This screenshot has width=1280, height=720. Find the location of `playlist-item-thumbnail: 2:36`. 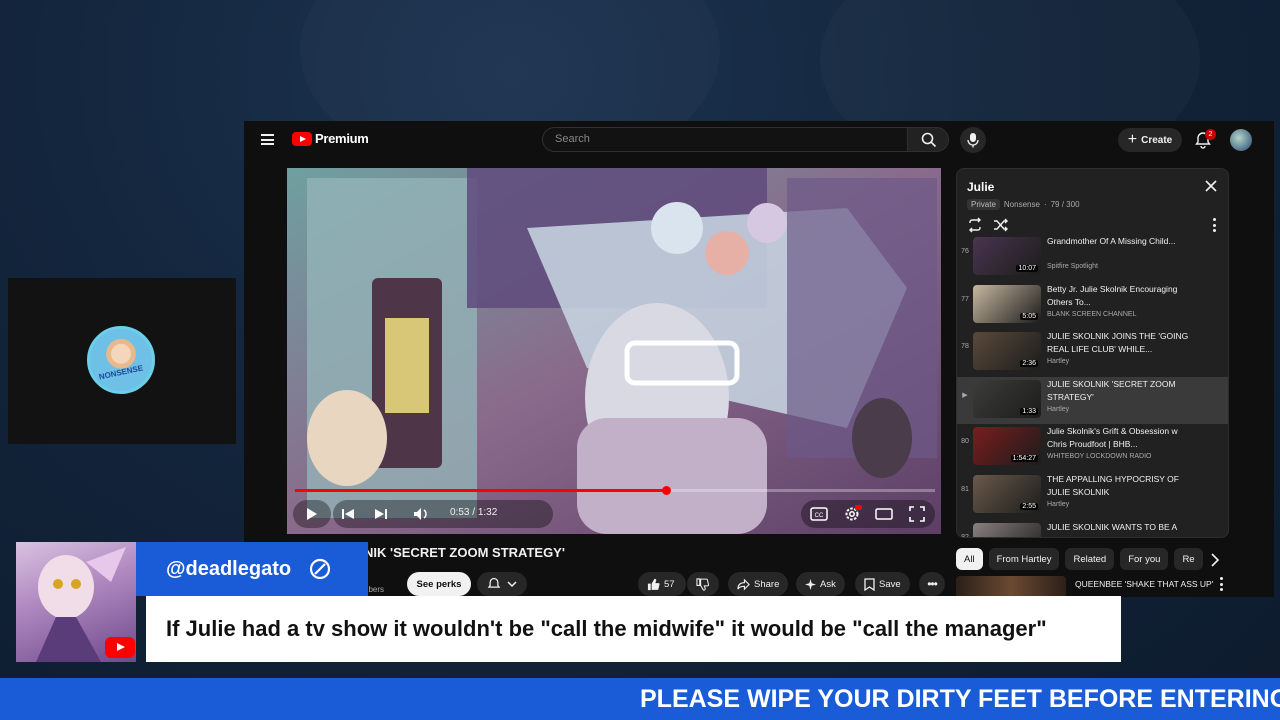

playlist-item-thumbnail: 2:36 is located at coordinates (1007, 351).